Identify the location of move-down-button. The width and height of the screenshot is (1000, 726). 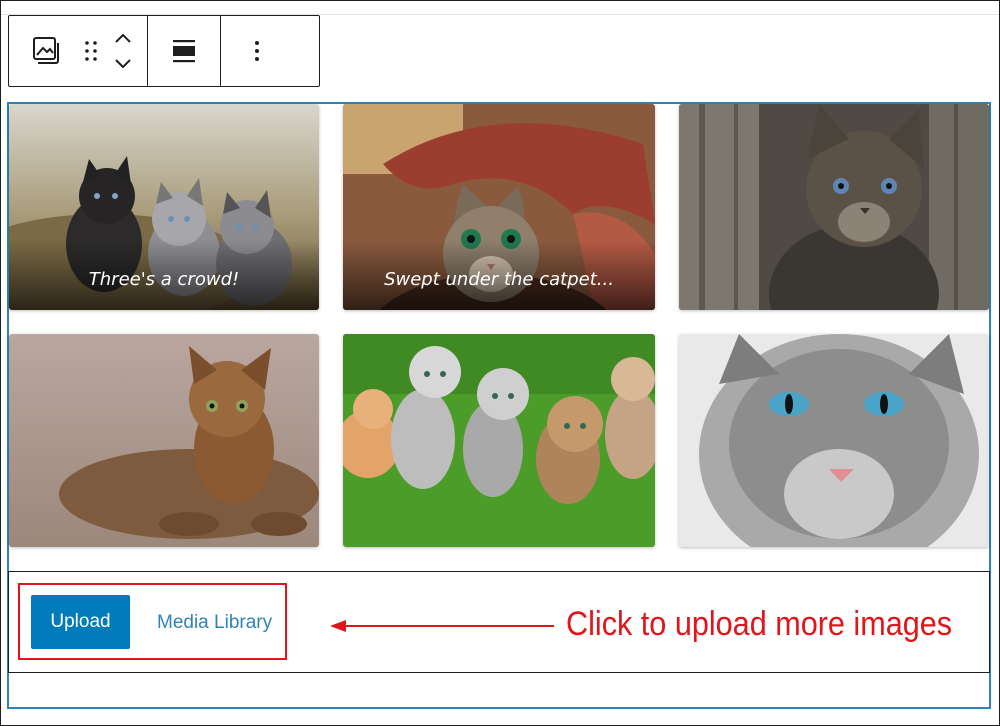
(123, 64).